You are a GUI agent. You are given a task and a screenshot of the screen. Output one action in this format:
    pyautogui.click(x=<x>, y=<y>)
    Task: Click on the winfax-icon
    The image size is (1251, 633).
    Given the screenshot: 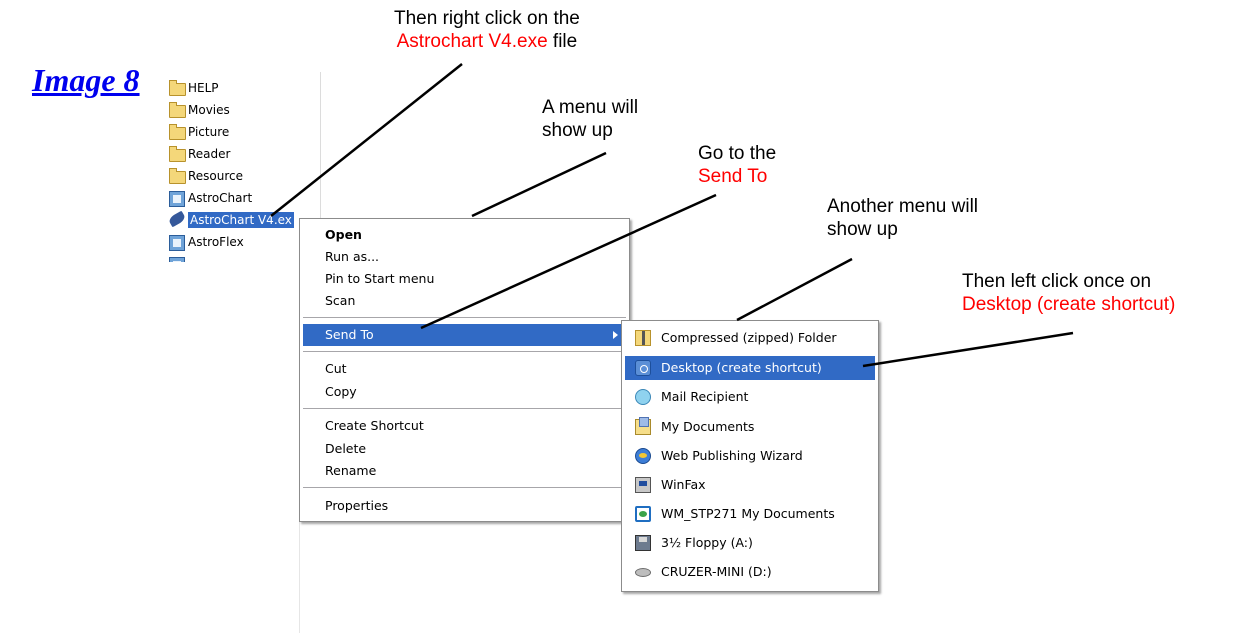 What is the action you would take?
    pyautogui.click(x=643, y=485)
    